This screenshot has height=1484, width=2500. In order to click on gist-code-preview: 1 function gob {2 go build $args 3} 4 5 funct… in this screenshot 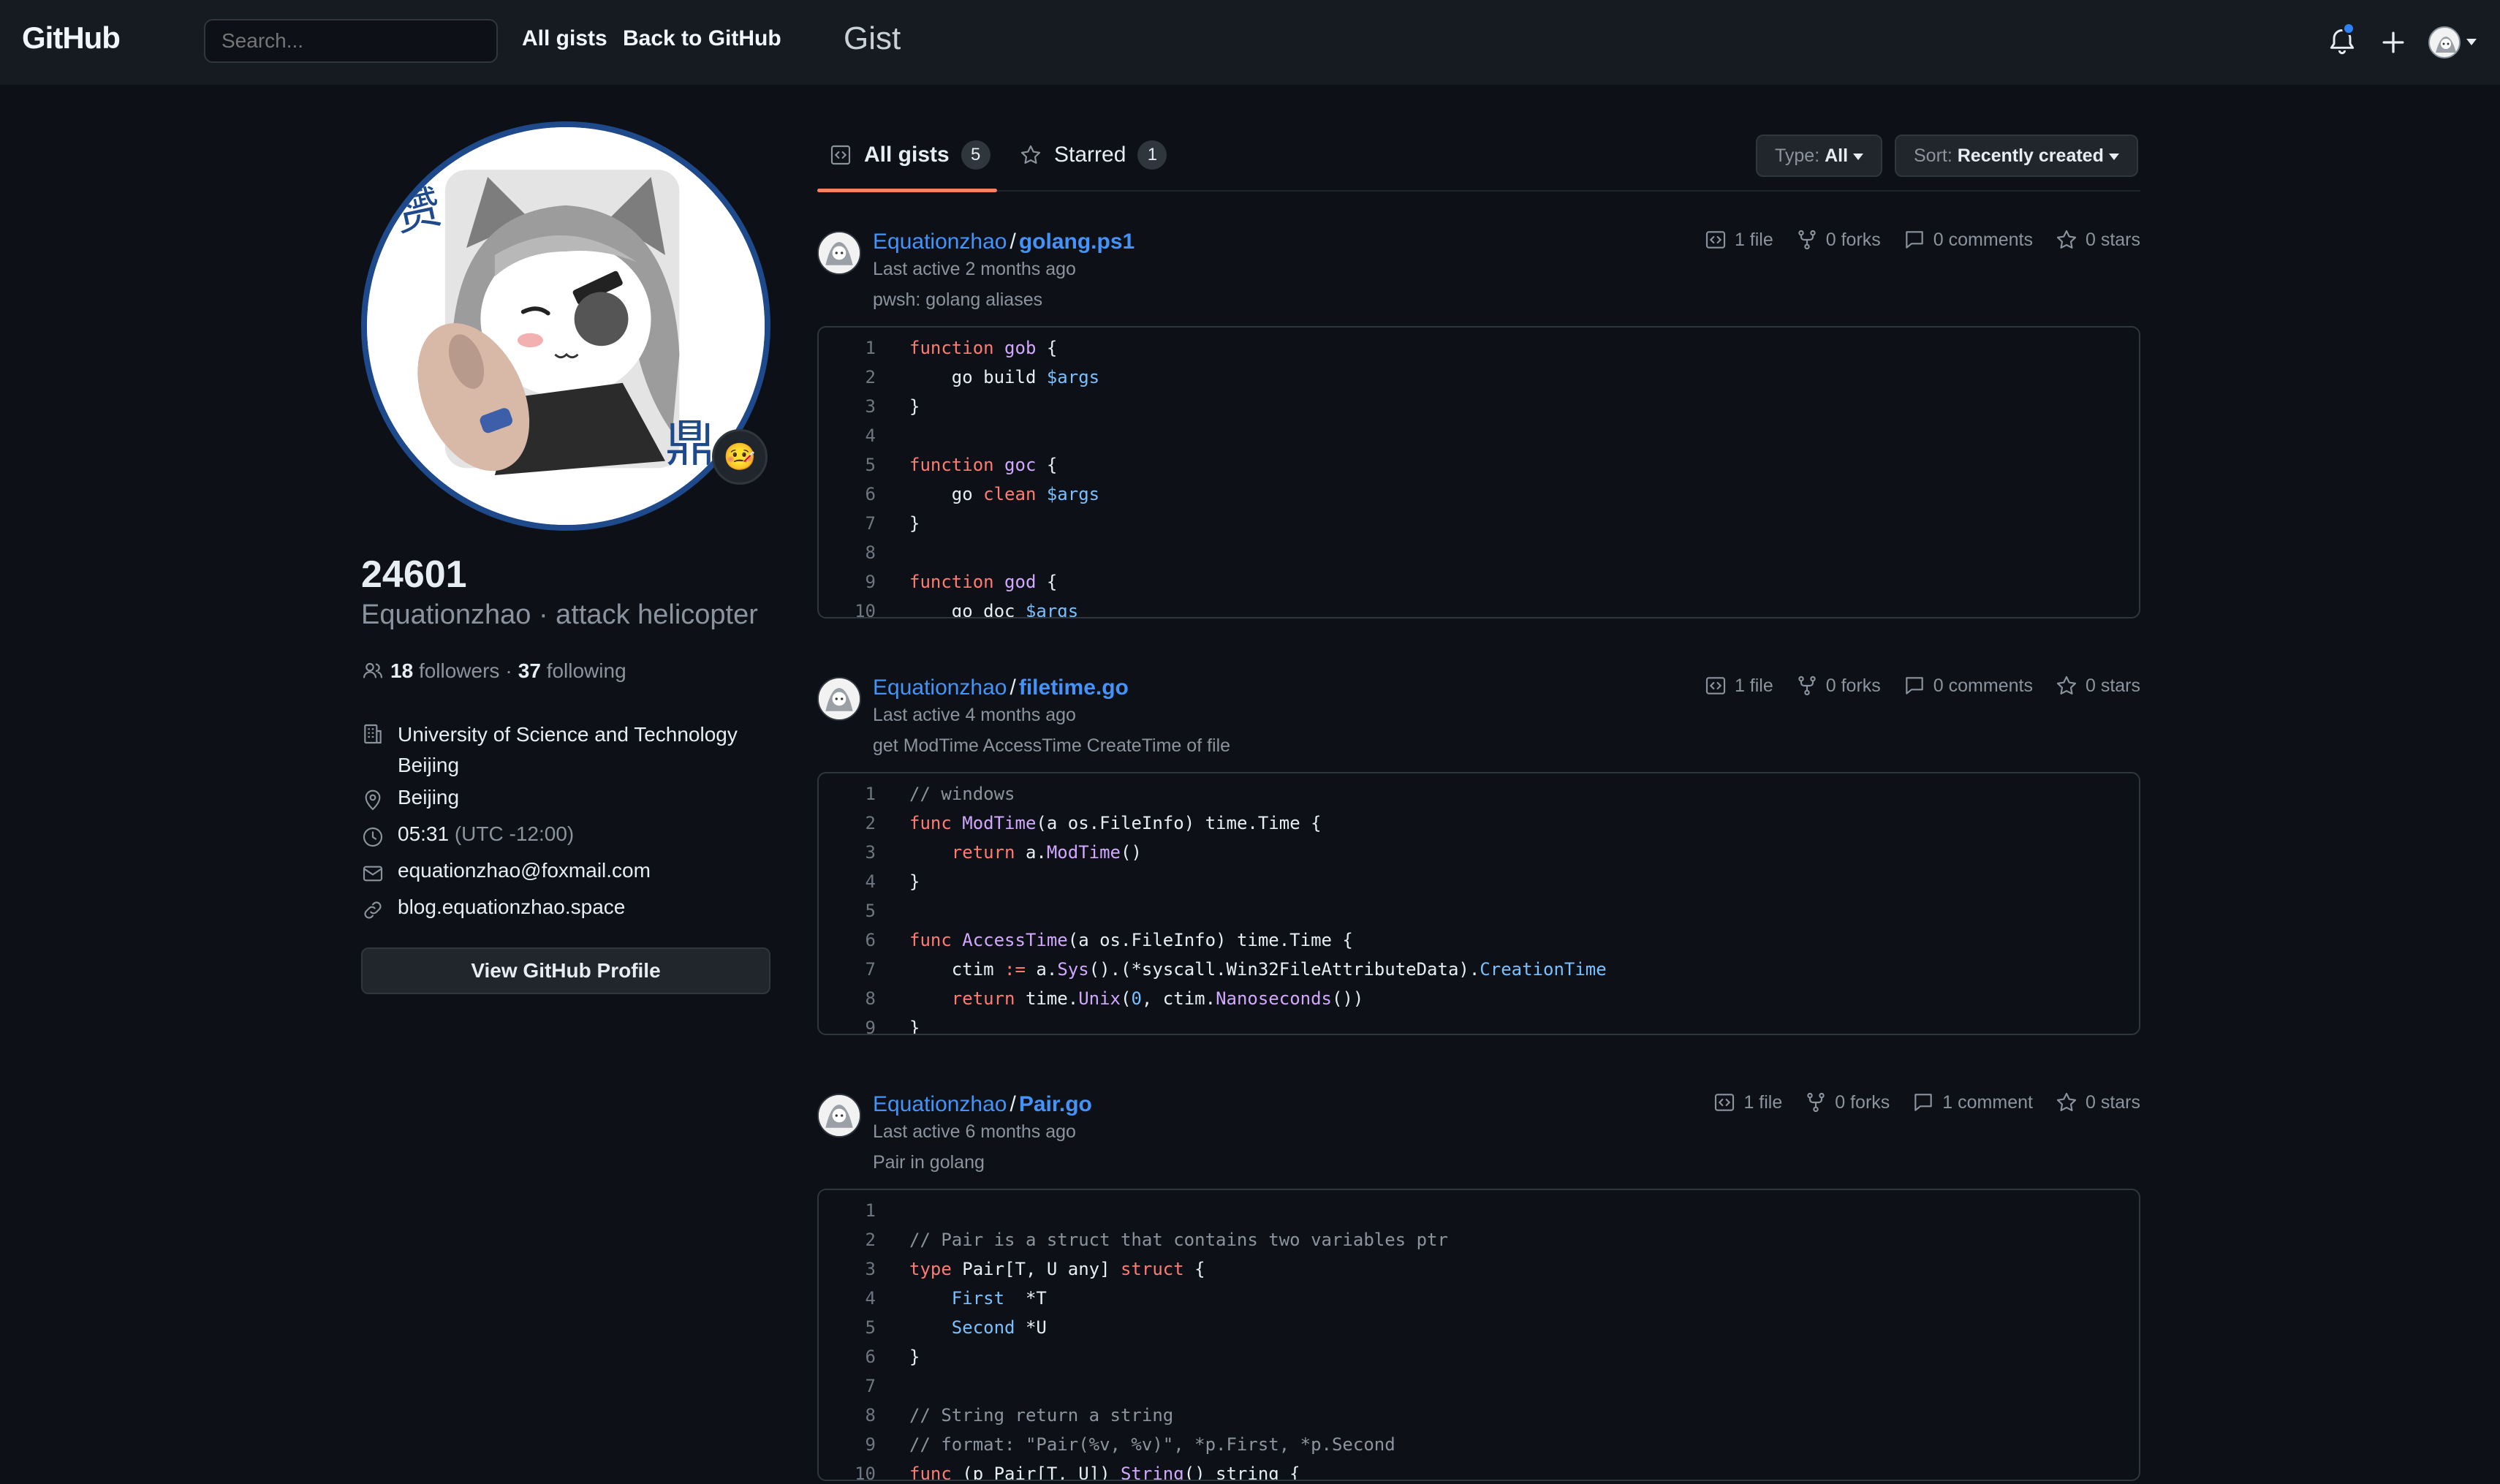, I will do `click(1479, 472)`.